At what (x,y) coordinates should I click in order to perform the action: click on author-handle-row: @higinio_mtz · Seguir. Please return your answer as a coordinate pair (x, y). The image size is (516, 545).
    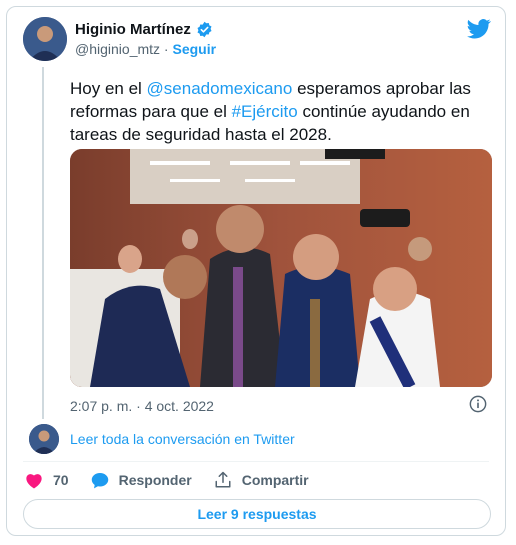
    Looking at the image, I should click on (145, 49).